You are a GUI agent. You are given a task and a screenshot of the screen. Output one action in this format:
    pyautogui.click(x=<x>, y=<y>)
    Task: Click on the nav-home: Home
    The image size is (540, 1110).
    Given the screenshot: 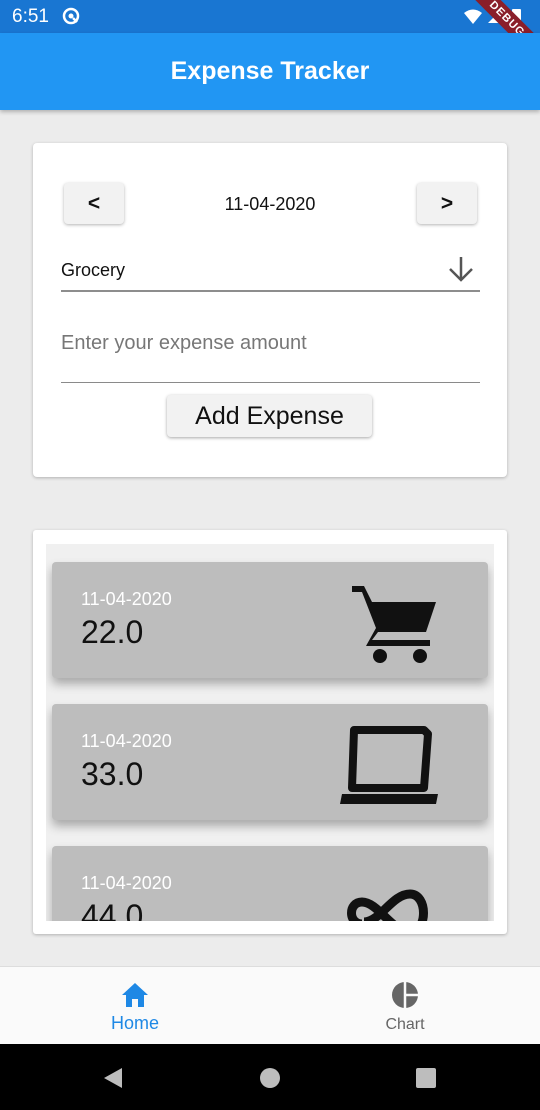 What is the action you would take?
    pyautogui.click(x=135, y=1006)
    